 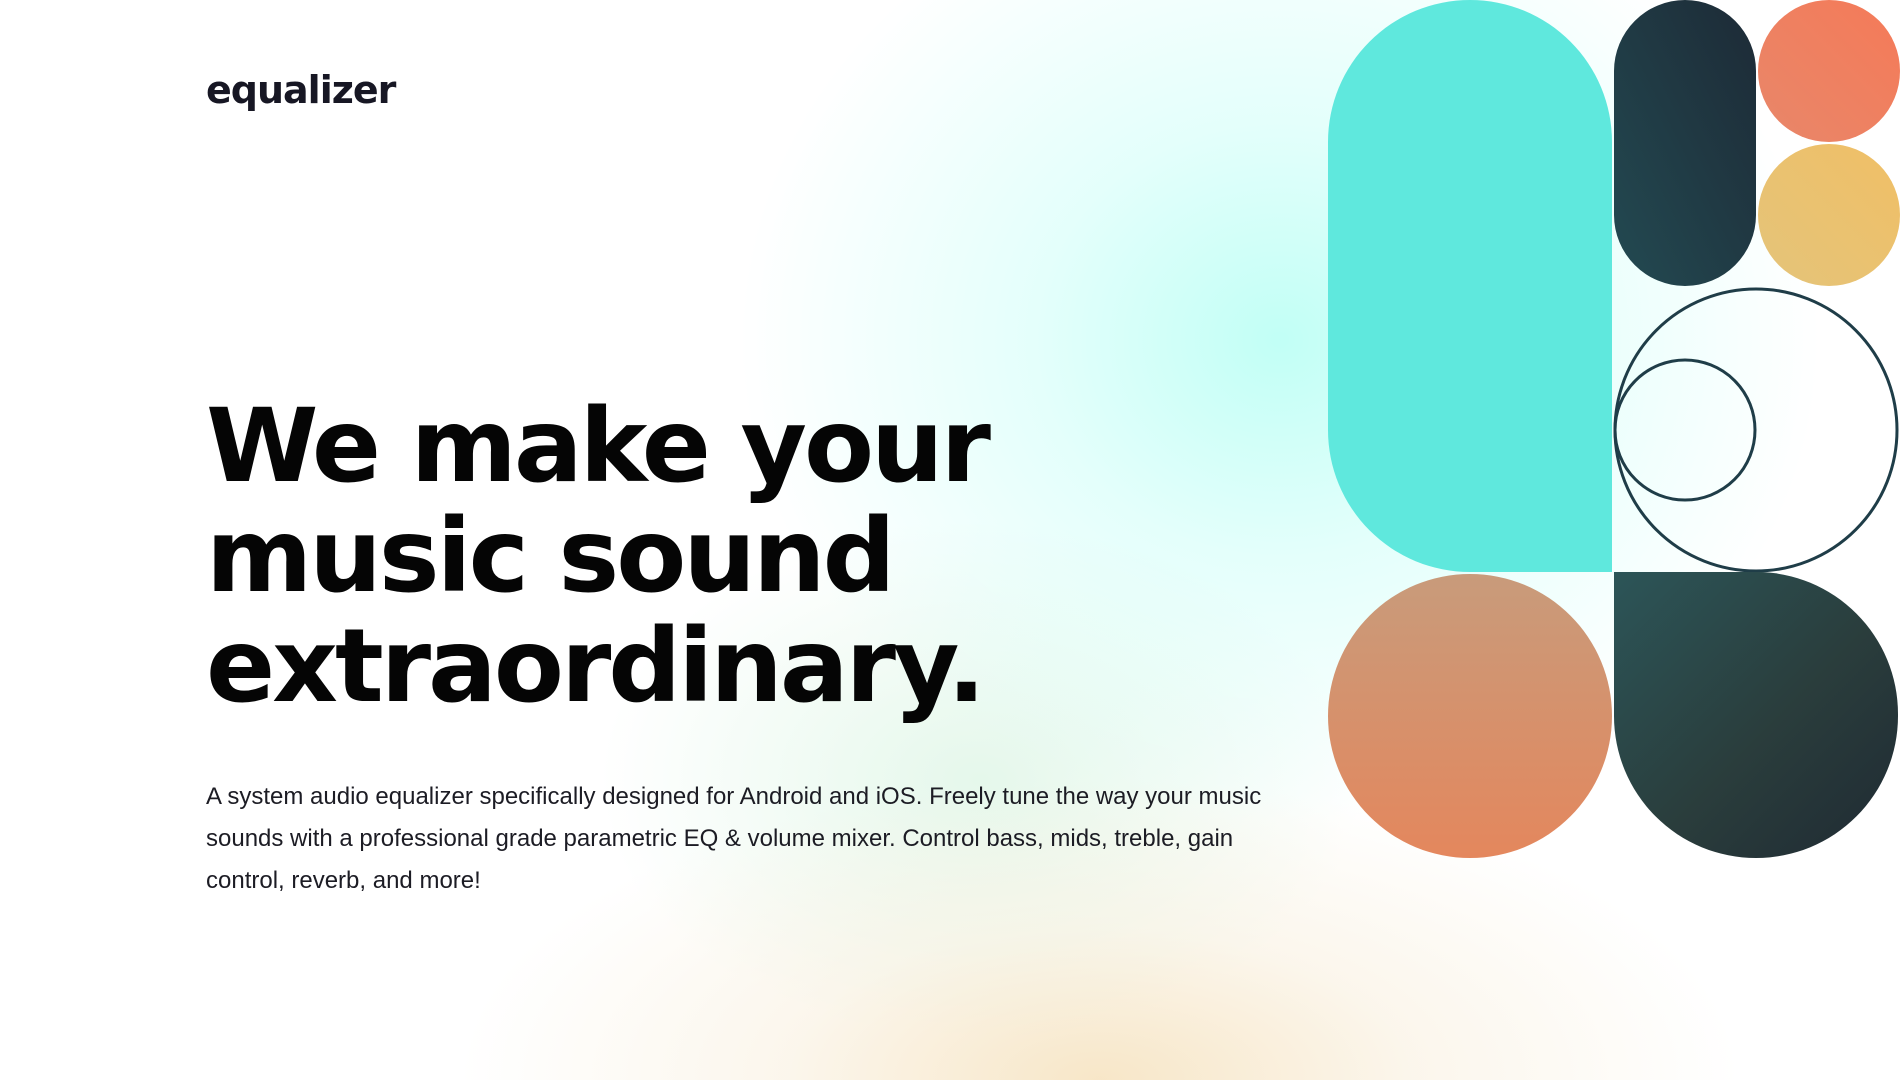 I want to click on brand-logo: equalizer, so click(x=301, y=90).